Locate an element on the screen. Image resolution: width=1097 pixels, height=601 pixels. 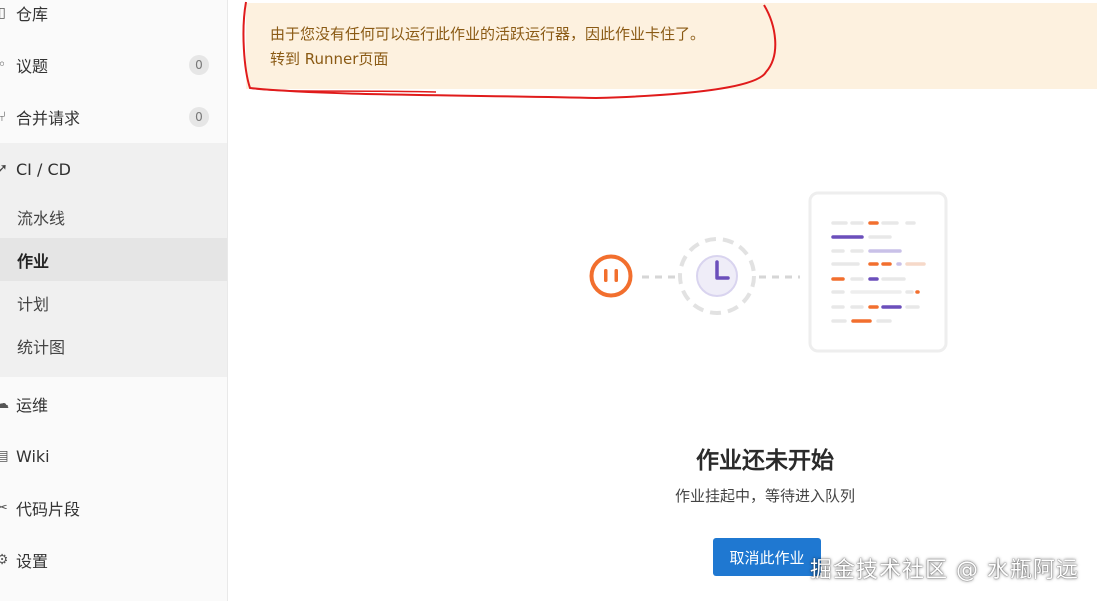
sidebar-subitem-schedules: 计划 is located at coordinates (113, 302).